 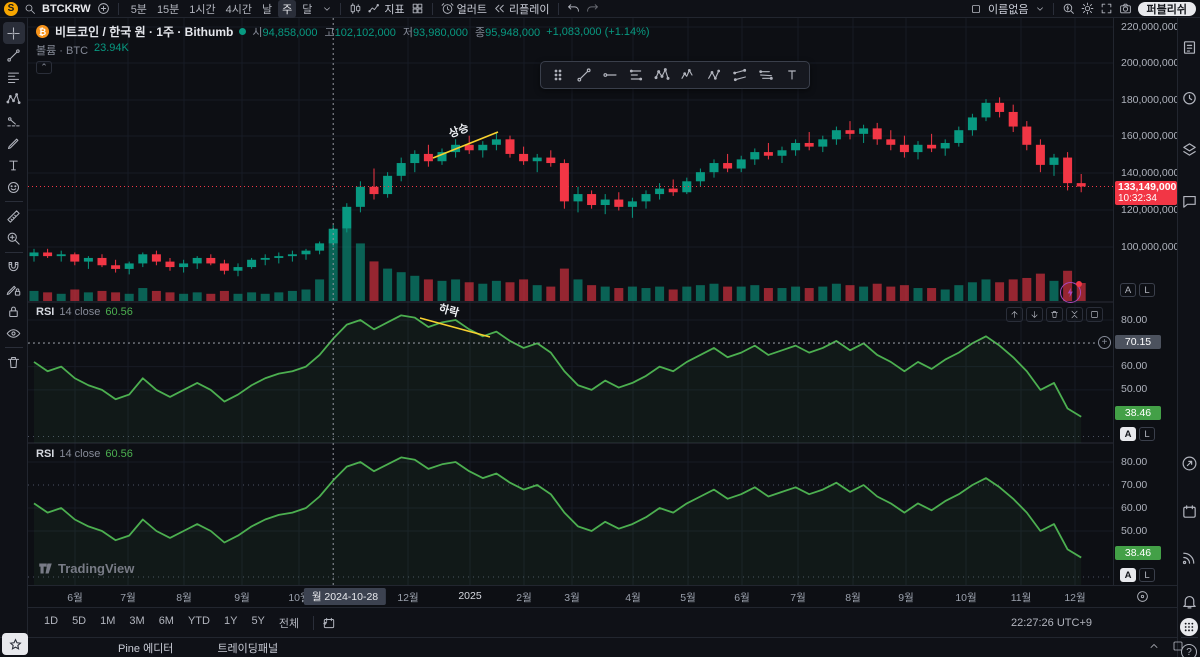 I want to click on calendar-icon, so click(x=1189, y=511).